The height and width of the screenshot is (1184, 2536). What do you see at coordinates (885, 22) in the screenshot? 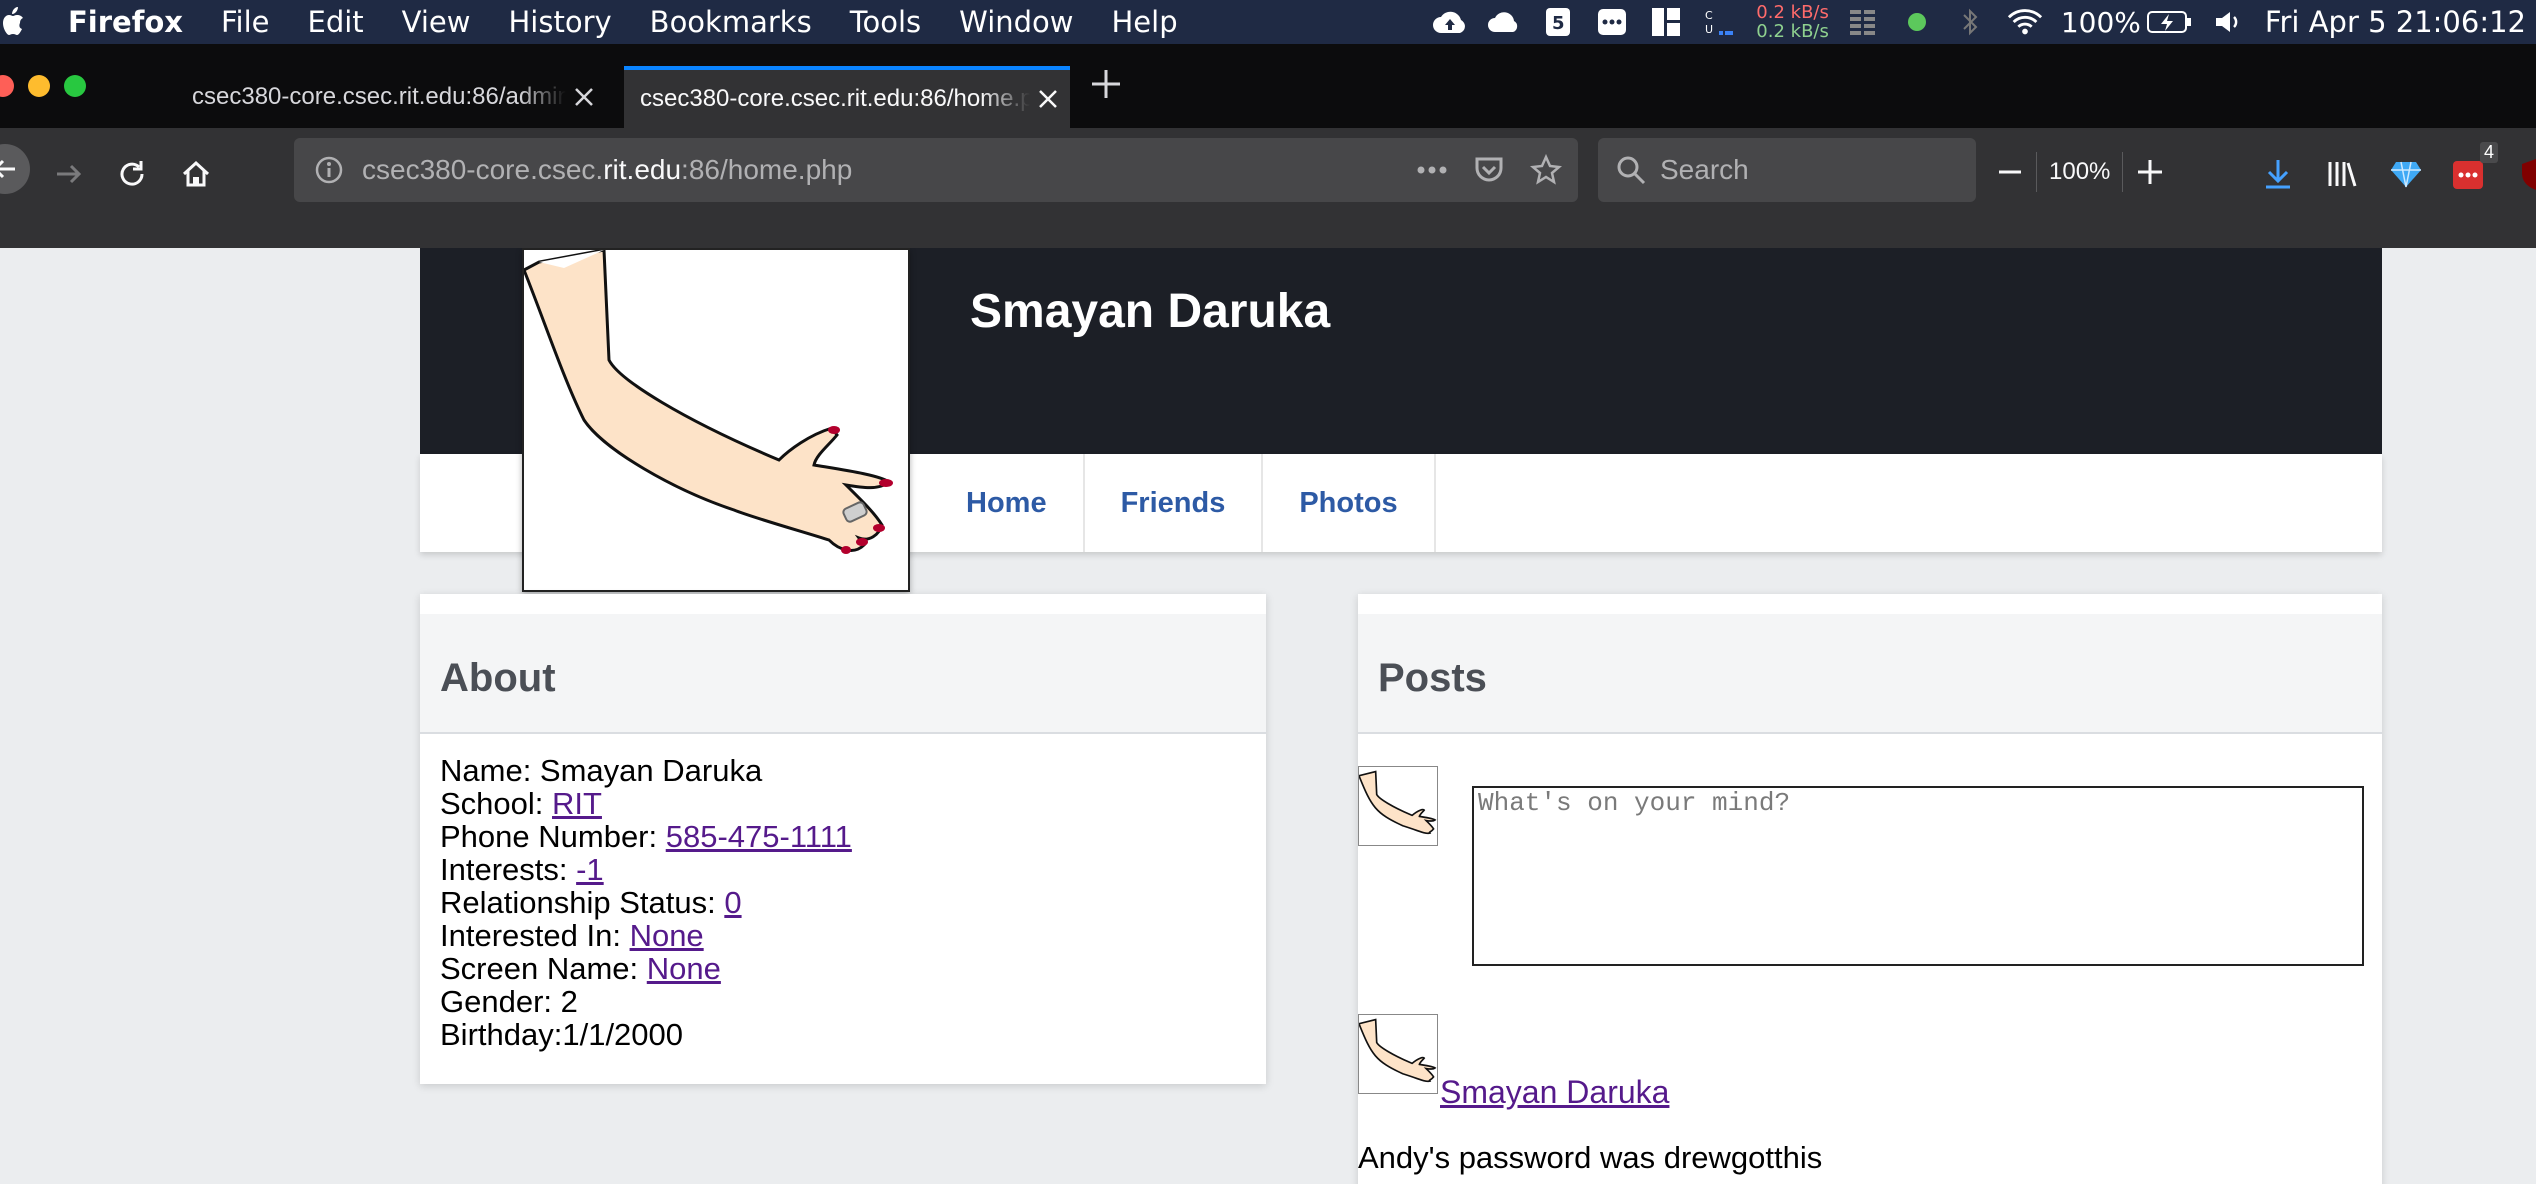
I see `menu-tools: Tools` at bounding box center [885, 22].